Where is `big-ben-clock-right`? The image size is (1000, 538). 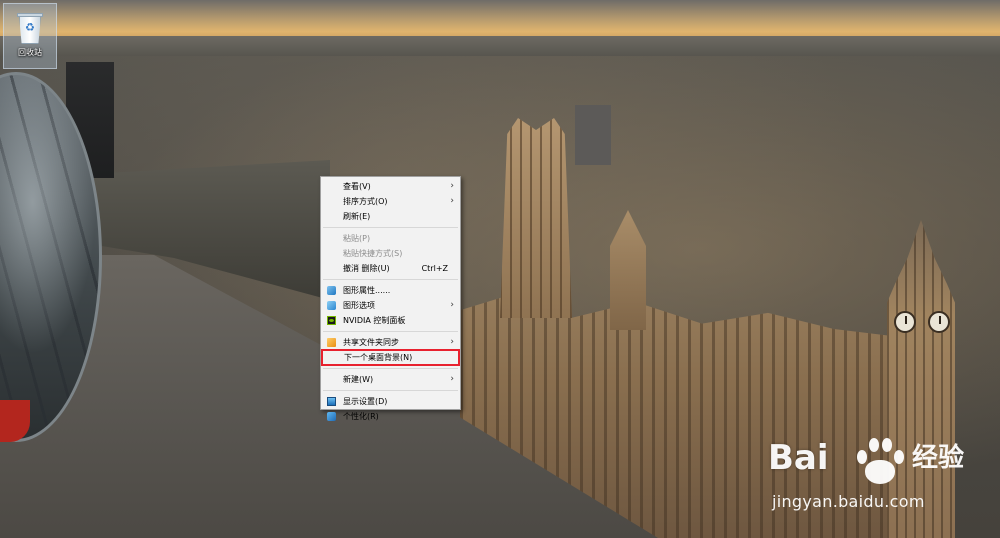 big-ben-clock-right is located at coordinates (939, 322).